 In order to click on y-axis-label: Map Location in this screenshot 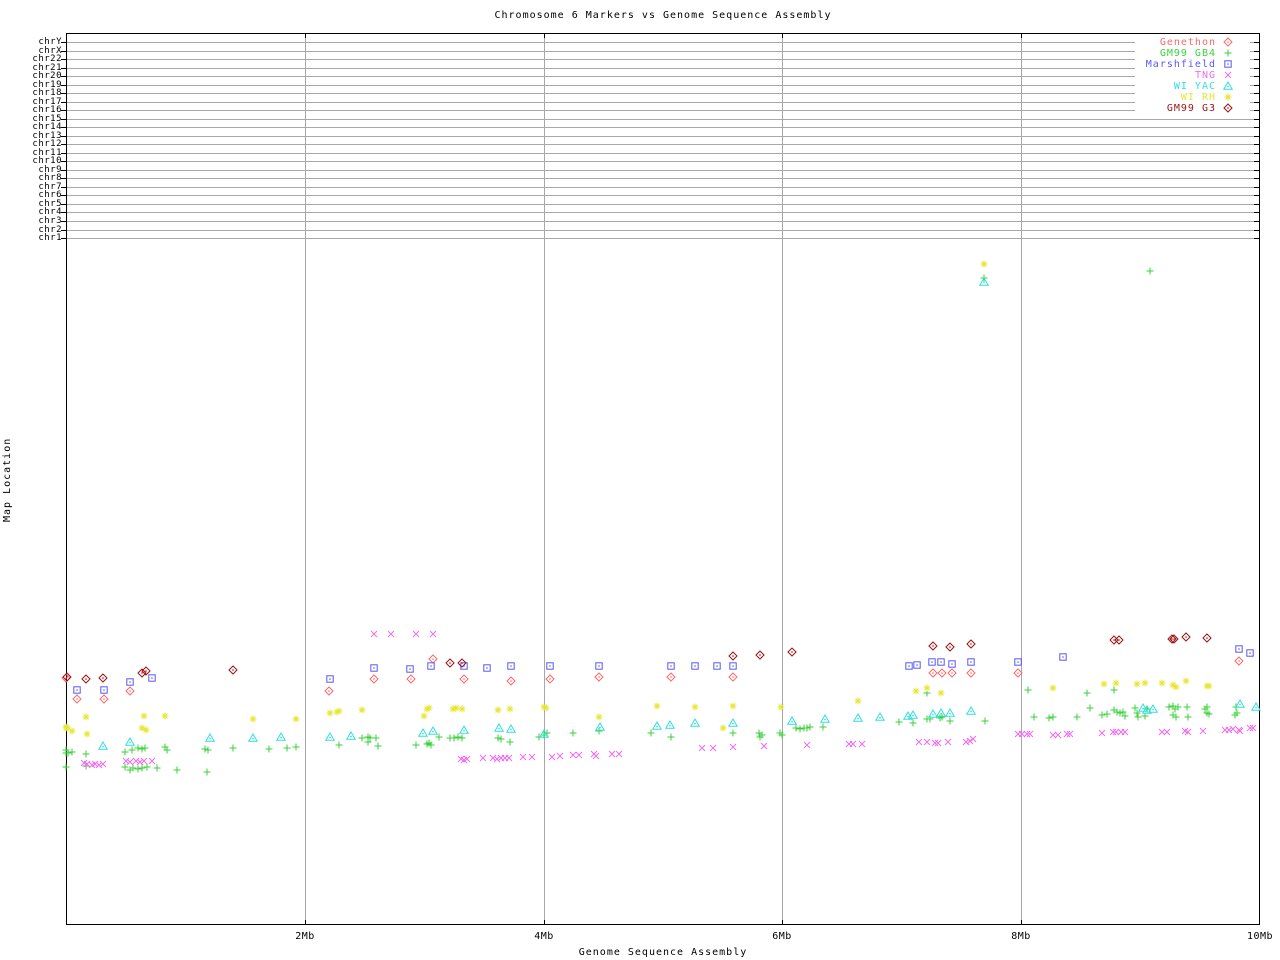, I will do `click(7, 480)`.